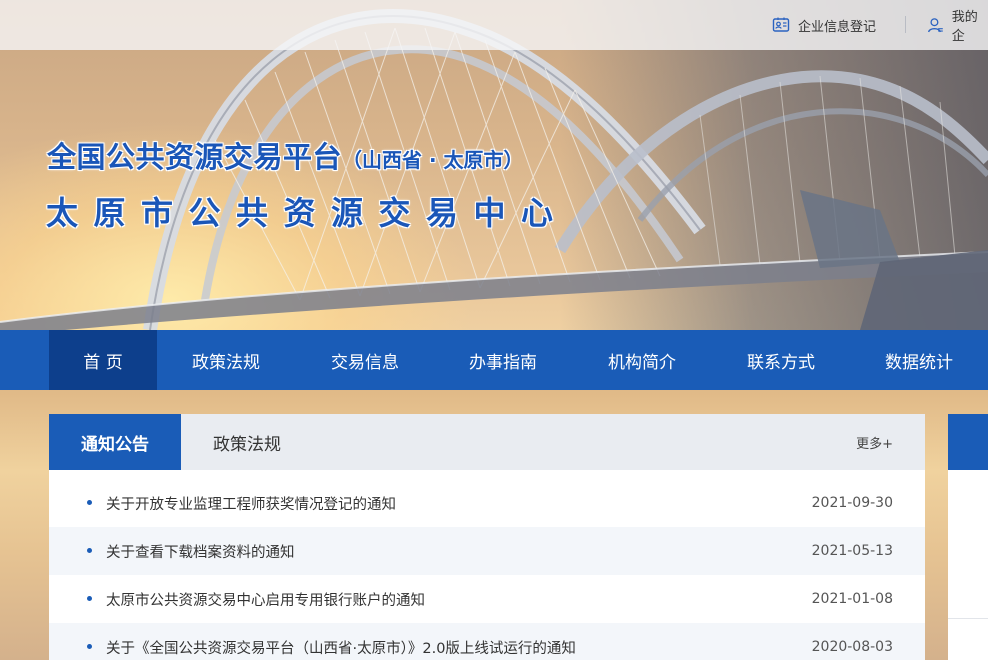  I want to click on nav-guide: 办事指南, so click(503, 360).